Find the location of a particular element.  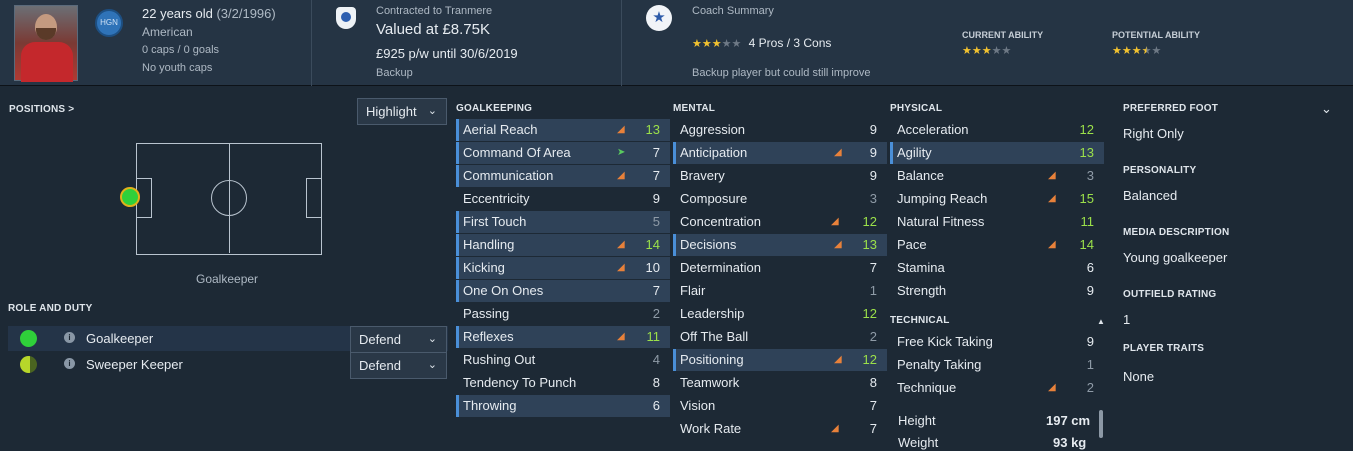

attribute-value: 14 is located at coordinates (1086, 244).